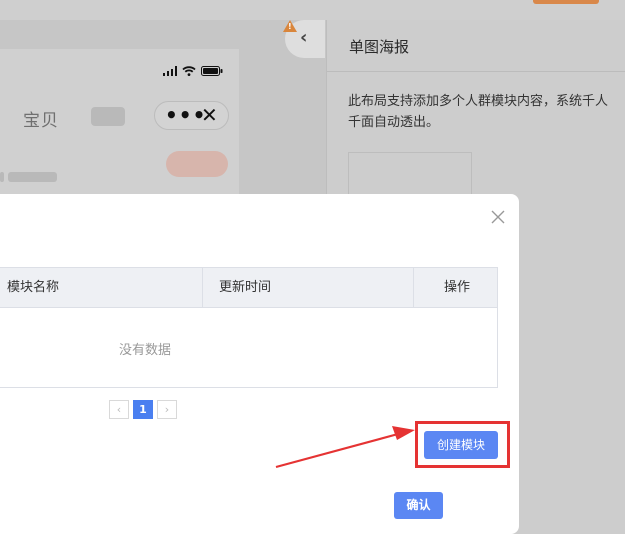 This screenshot has width=625, height=534. Describe the element at coordinates (189, 71) in the screenshot. I see `wifi-icon` at that location.